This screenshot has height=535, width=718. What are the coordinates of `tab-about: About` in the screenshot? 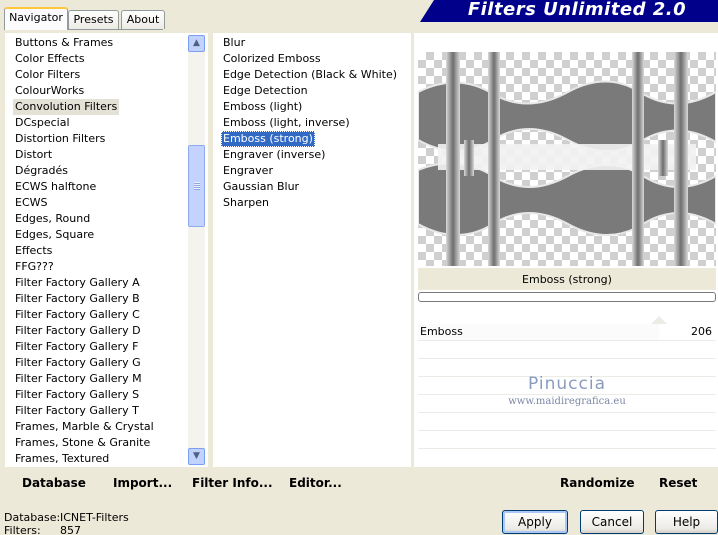 It's located at (143, 19).